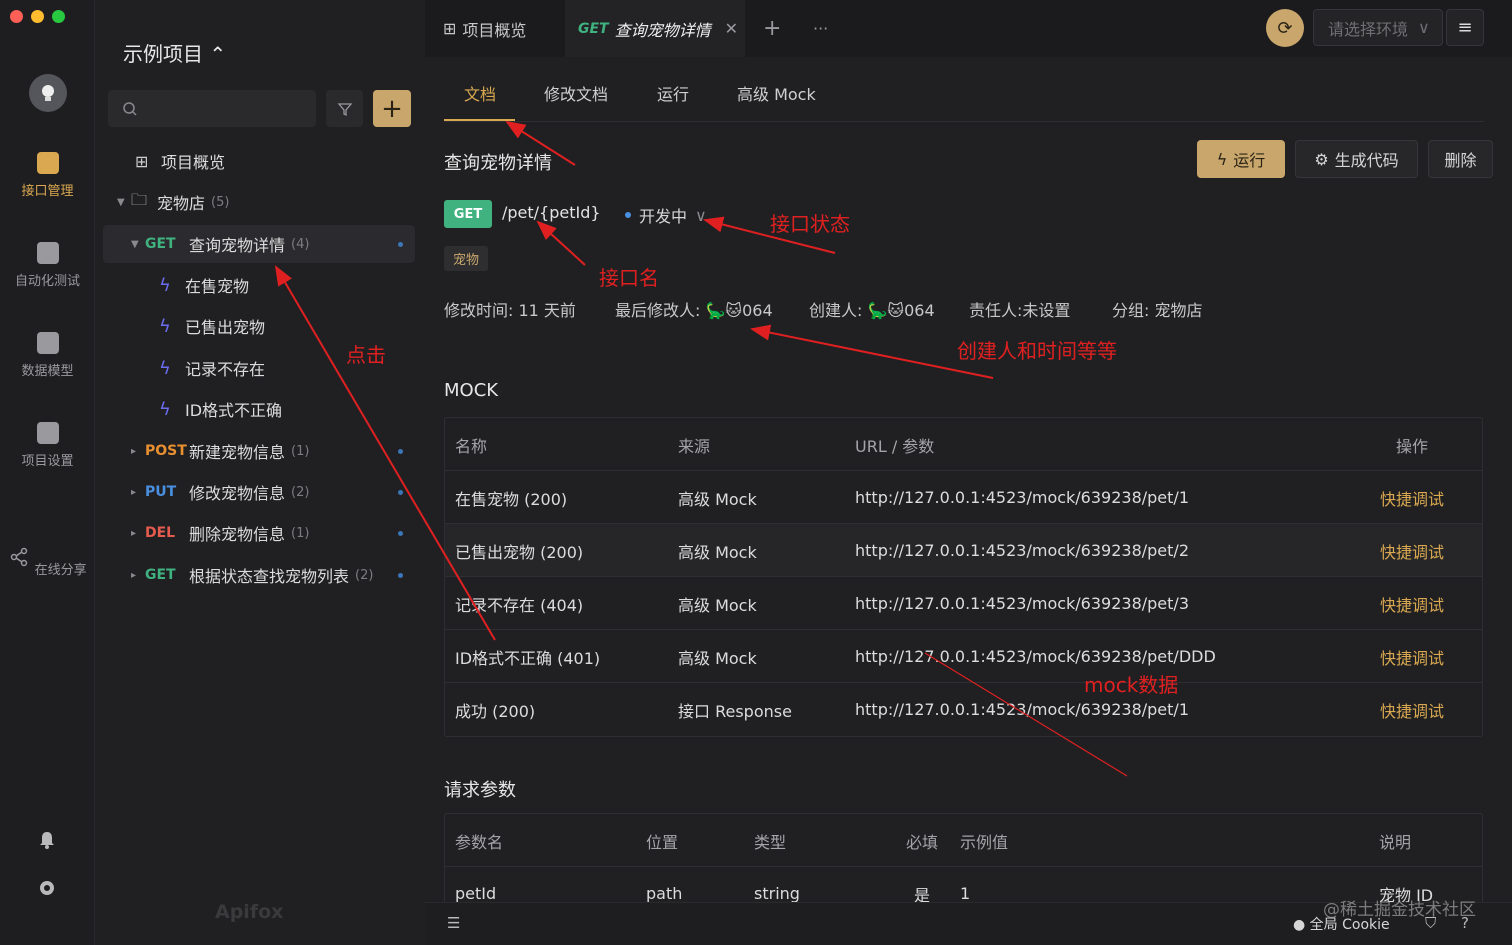  Describe the element at coordinates (1424, 27) in the screenshot. I see `chevron-down-icon: ∨` at that location.